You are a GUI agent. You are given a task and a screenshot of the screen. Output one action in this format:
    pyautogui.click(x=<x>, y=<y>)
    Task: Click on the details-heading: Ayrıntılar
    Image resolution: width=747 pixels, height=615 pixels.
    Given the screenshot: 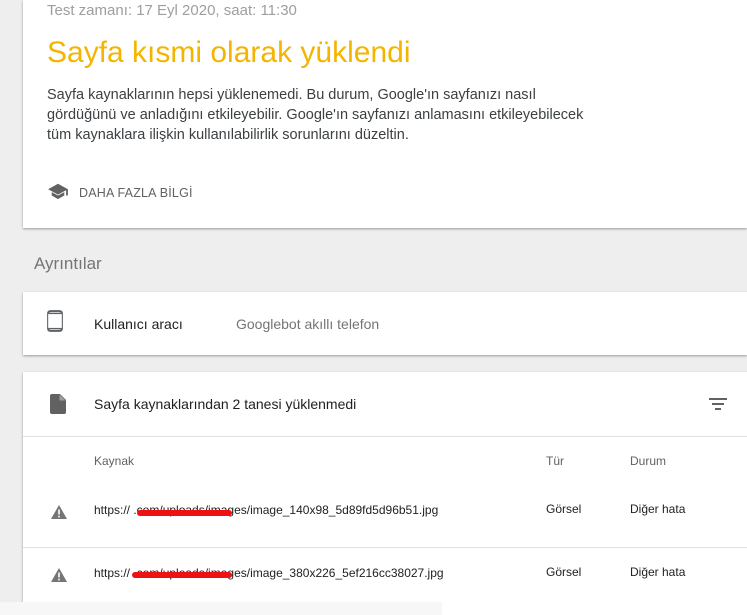 What is the action you would take?
    pyautogui.click(x=68, y=263)
    